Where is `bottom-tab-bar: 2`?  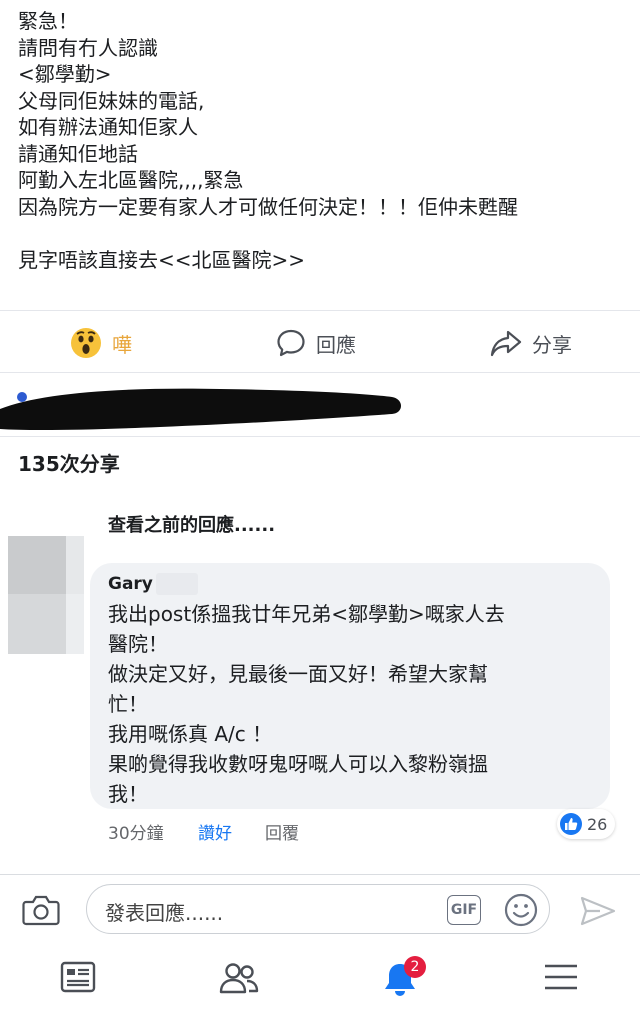
bottom-tab-bar: 2 is located at coordinates (320, 982).